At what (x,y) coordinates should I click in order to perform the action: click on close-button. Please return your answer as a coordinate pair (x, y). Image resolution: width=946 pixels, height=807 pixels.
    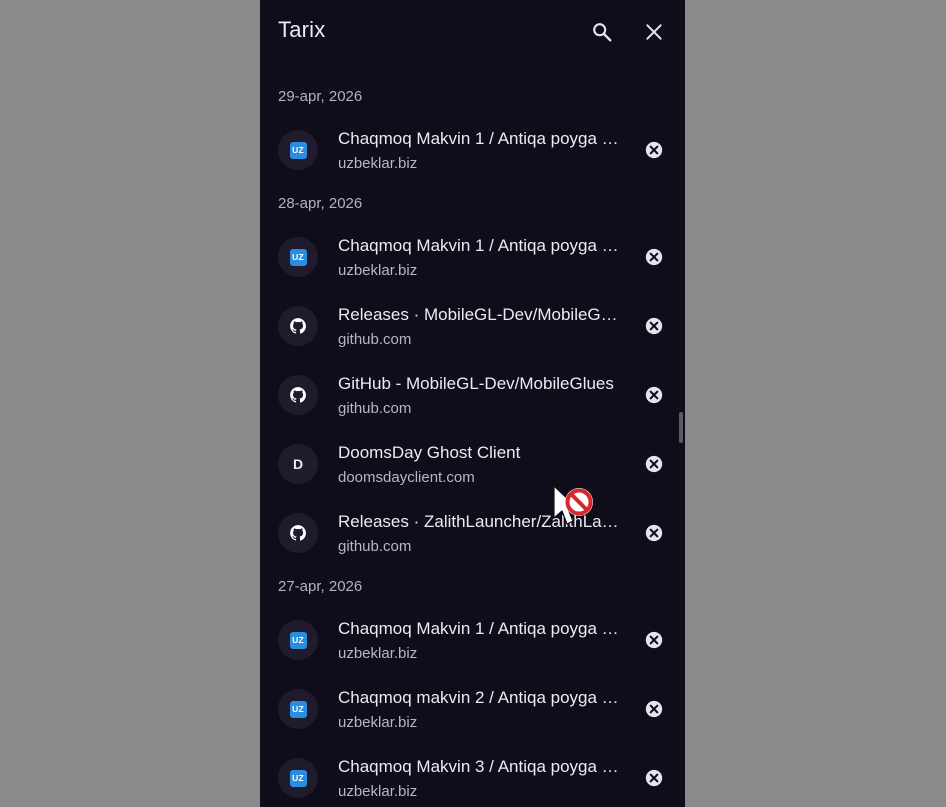
    Looking at the image, I should click on (654, 32).